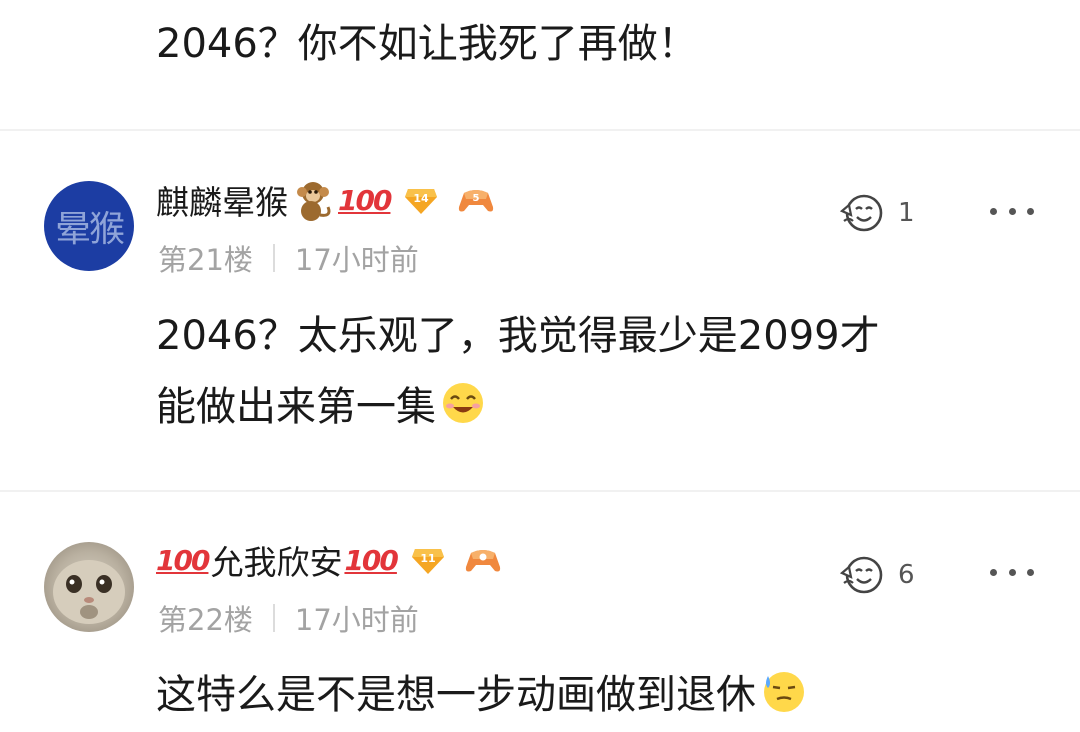 This screenshot has height=732, width=1080. I want to click on like-button: 1, so click(877, 213).